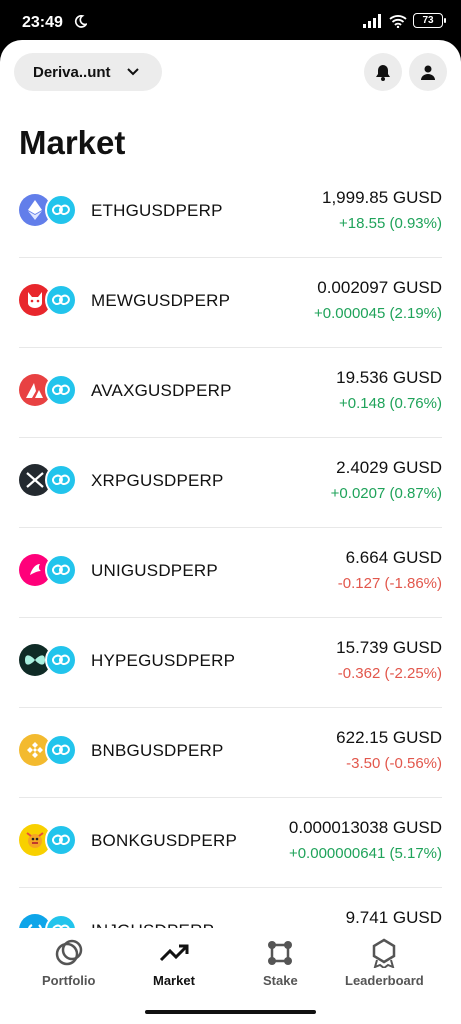  What do you see at coordinates (42, 22) in the screenshot?
I see `status-time: 23:49` at bounding box center [42, 22].